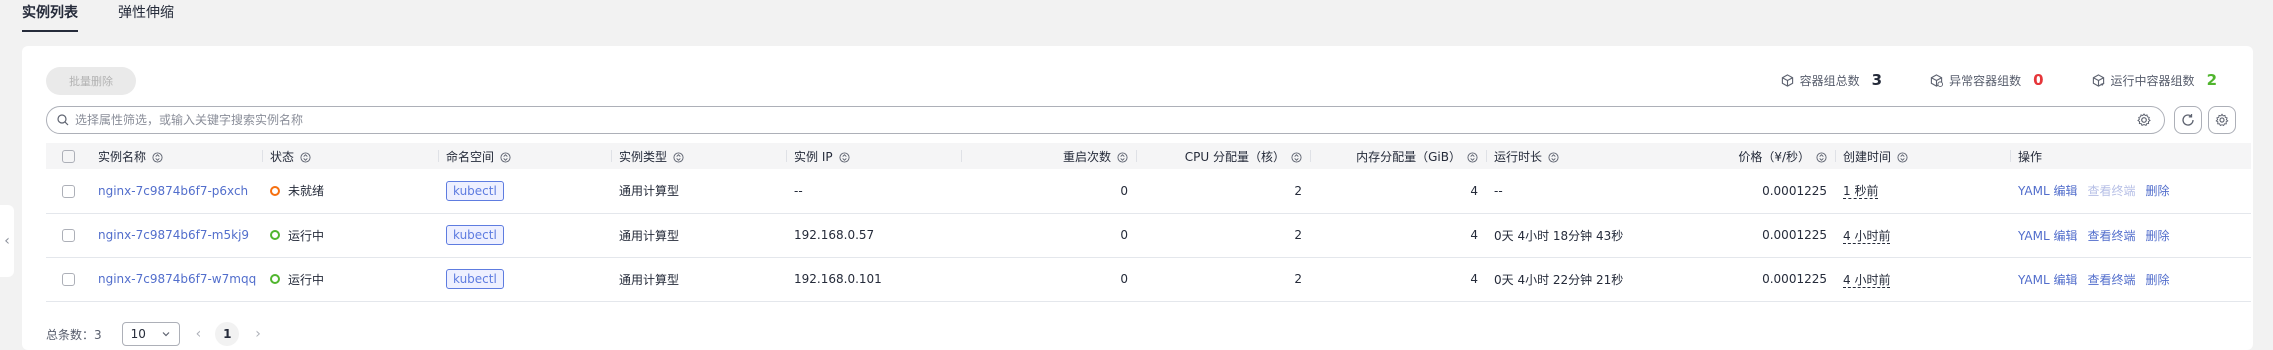 This screenshot has width=2273, height=350. Describe the element at coordinates (1518, 156) in the screenshot. I see `col-uptime-label: 运行时长` at that location.